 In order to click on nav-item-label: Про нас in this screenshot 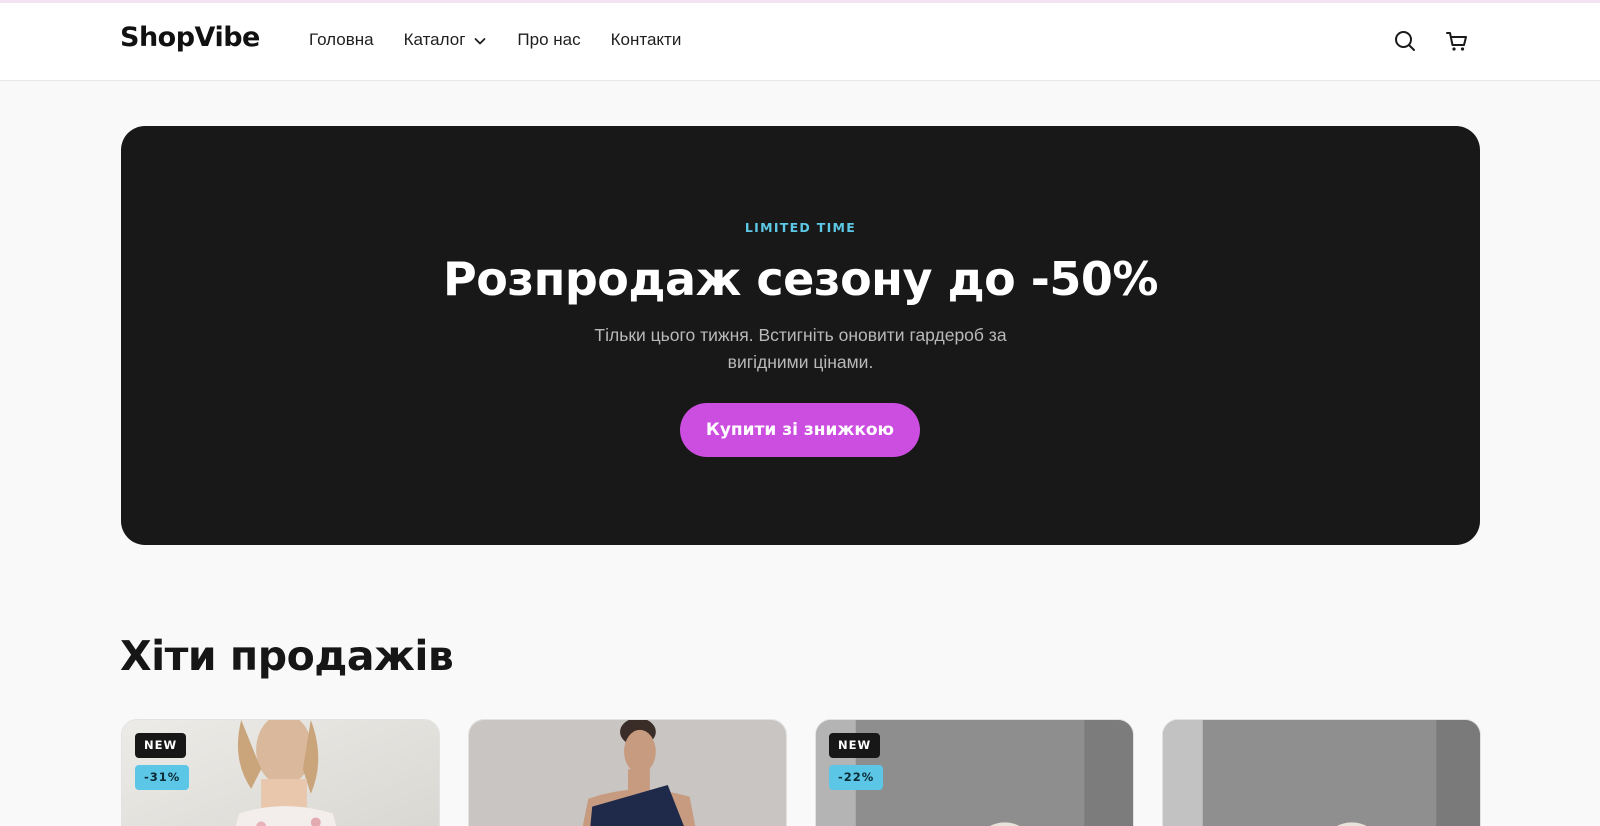, I will do `click(549, 39)`.